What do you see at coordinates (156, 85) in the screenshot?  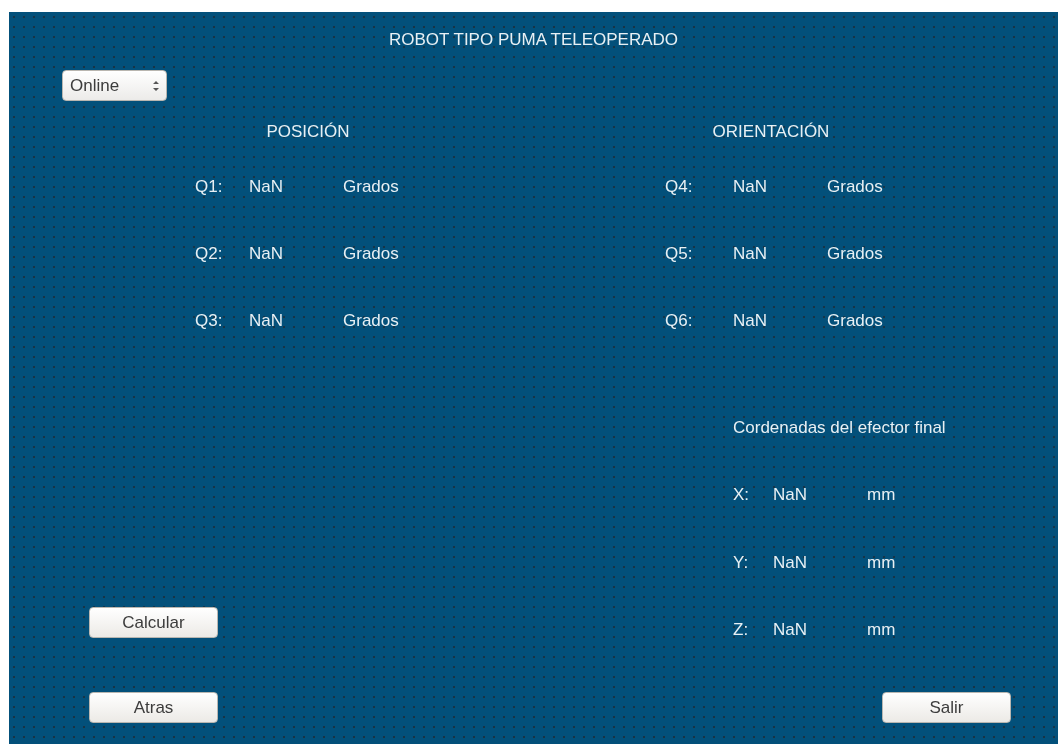 I see `spinner-arrows-icon` at bounding box center [156, 85].